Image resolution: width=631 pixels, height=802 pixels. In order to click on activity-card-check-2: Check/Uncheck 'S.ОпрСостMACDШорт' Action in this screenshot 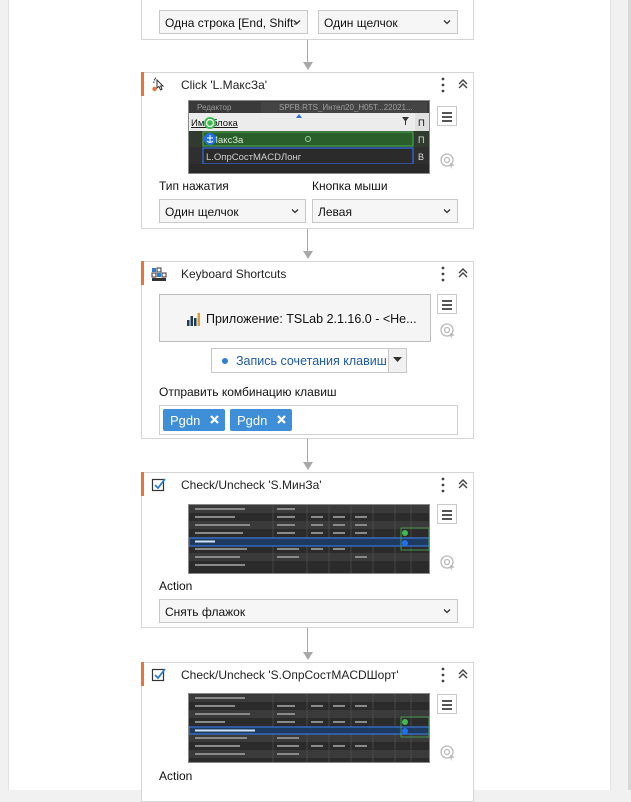, I will do `click(307, 732)`.